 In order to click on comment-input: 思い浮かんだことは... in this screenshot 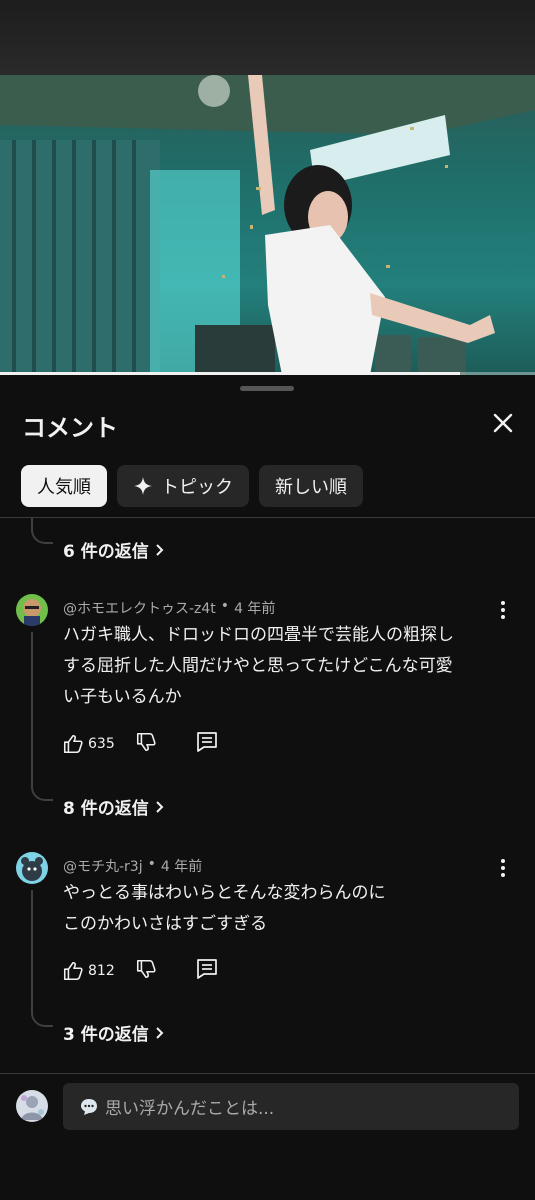, I will do `click(291, 1106)`.